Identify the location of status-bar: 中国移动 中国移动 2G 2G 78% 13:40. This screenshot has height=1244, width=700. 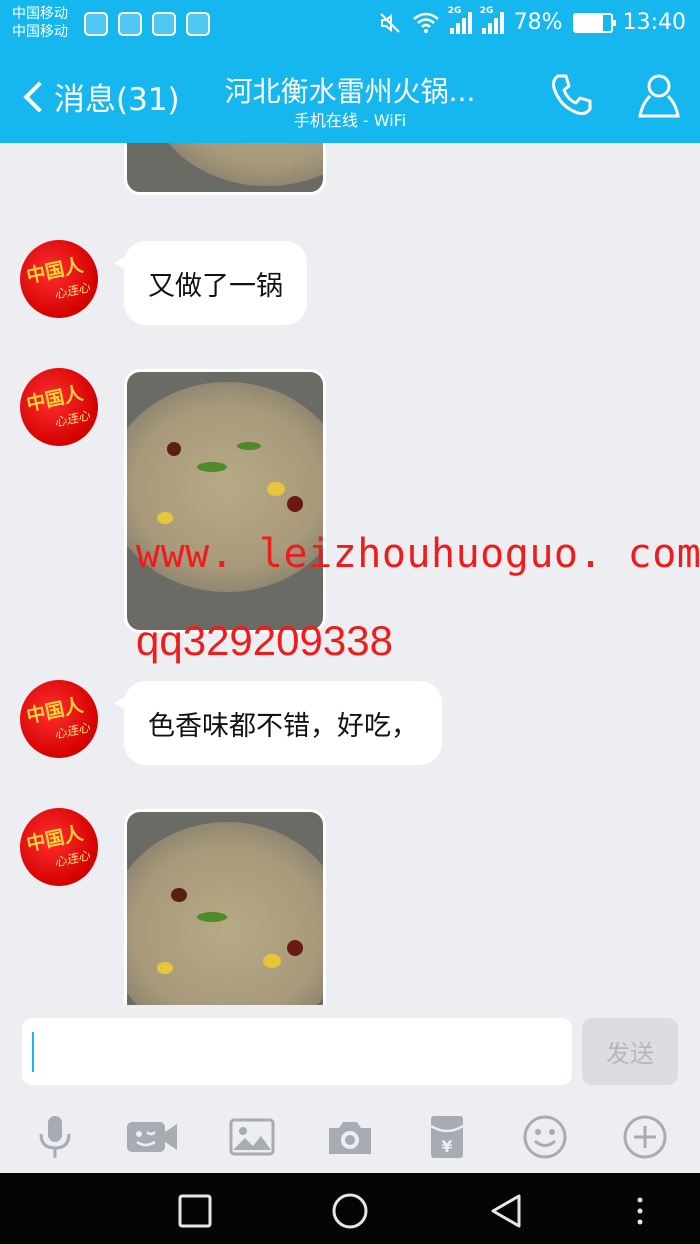
(350, 25).